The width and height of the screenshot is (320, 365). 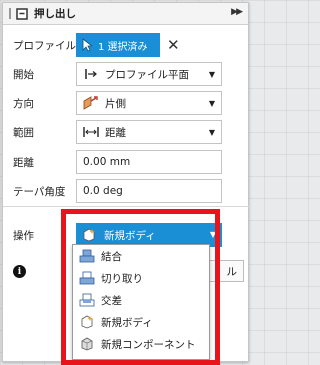 I want to click on menu-item-label: 新規ボディ, so click(x=127, y=322).